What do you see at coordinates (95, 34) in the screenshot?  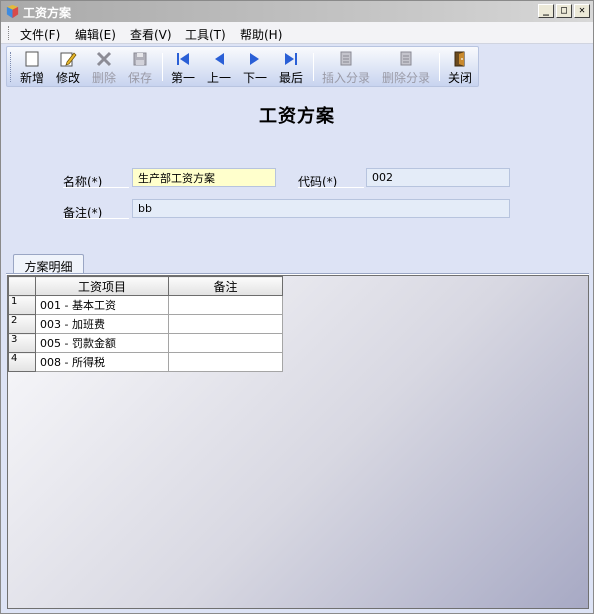 I see `menu-edit: 编辑(E)` at bounding box center [95, 34].